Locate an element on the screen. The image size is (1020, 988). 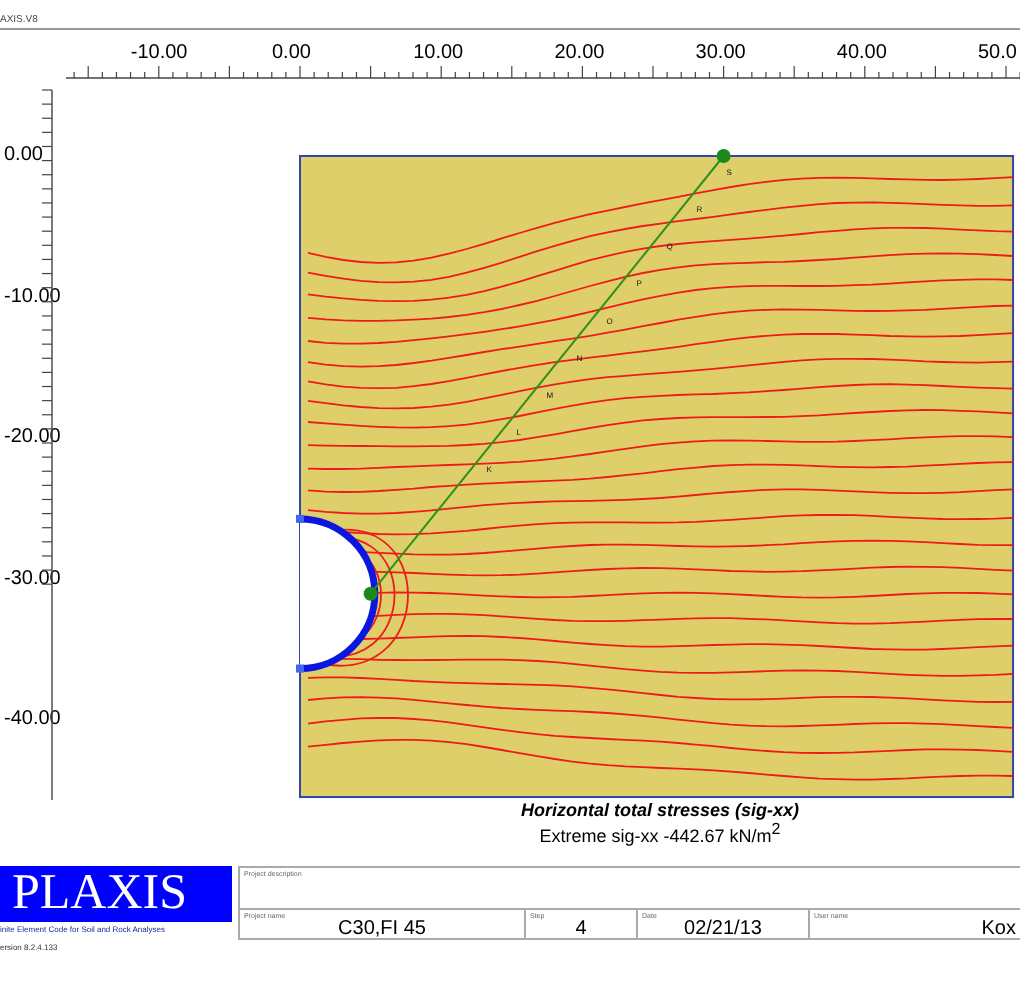
field-value: C30,FI 45 is located at coordinates (382, 930).